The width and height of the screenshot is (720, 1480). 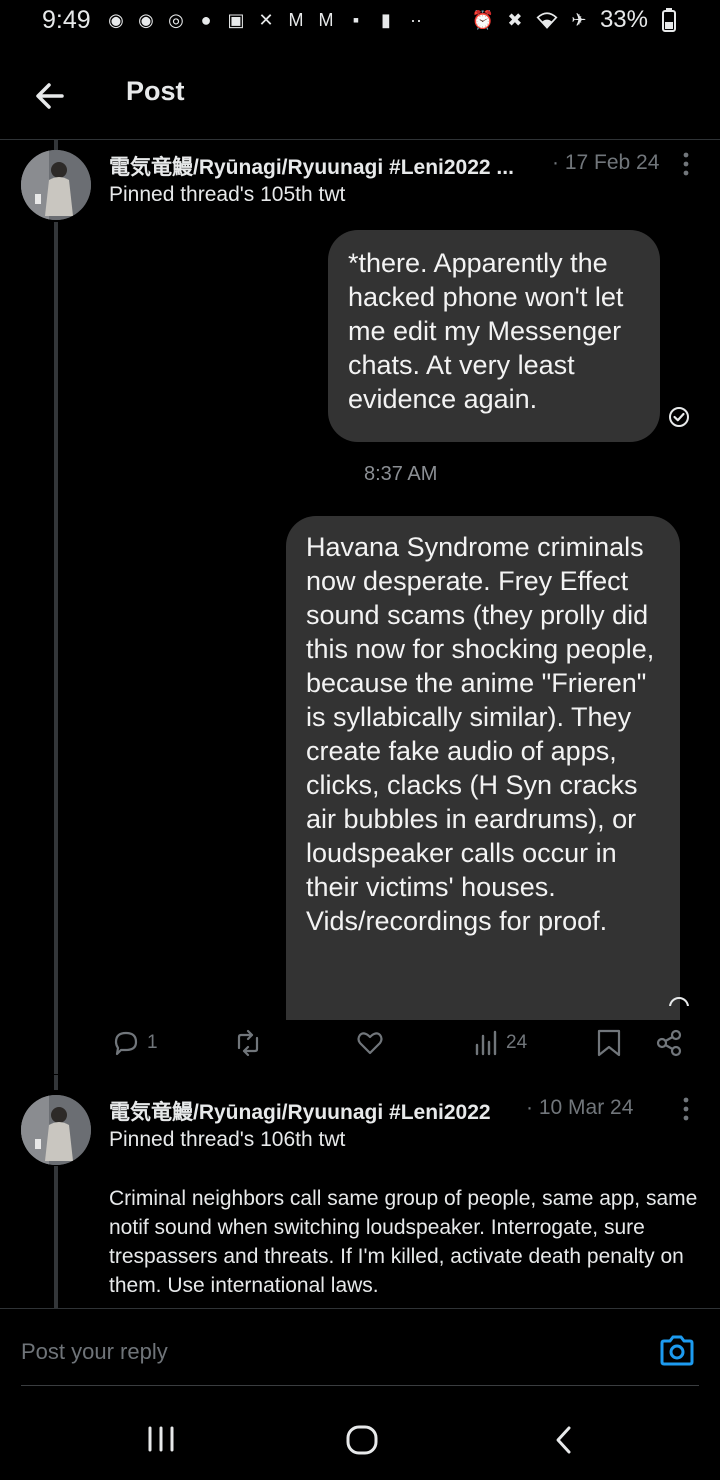 What do you see at coordinates (176, 19) in the screenshot?
I see `account-icon: ◎` at bounding box center [176, 19].